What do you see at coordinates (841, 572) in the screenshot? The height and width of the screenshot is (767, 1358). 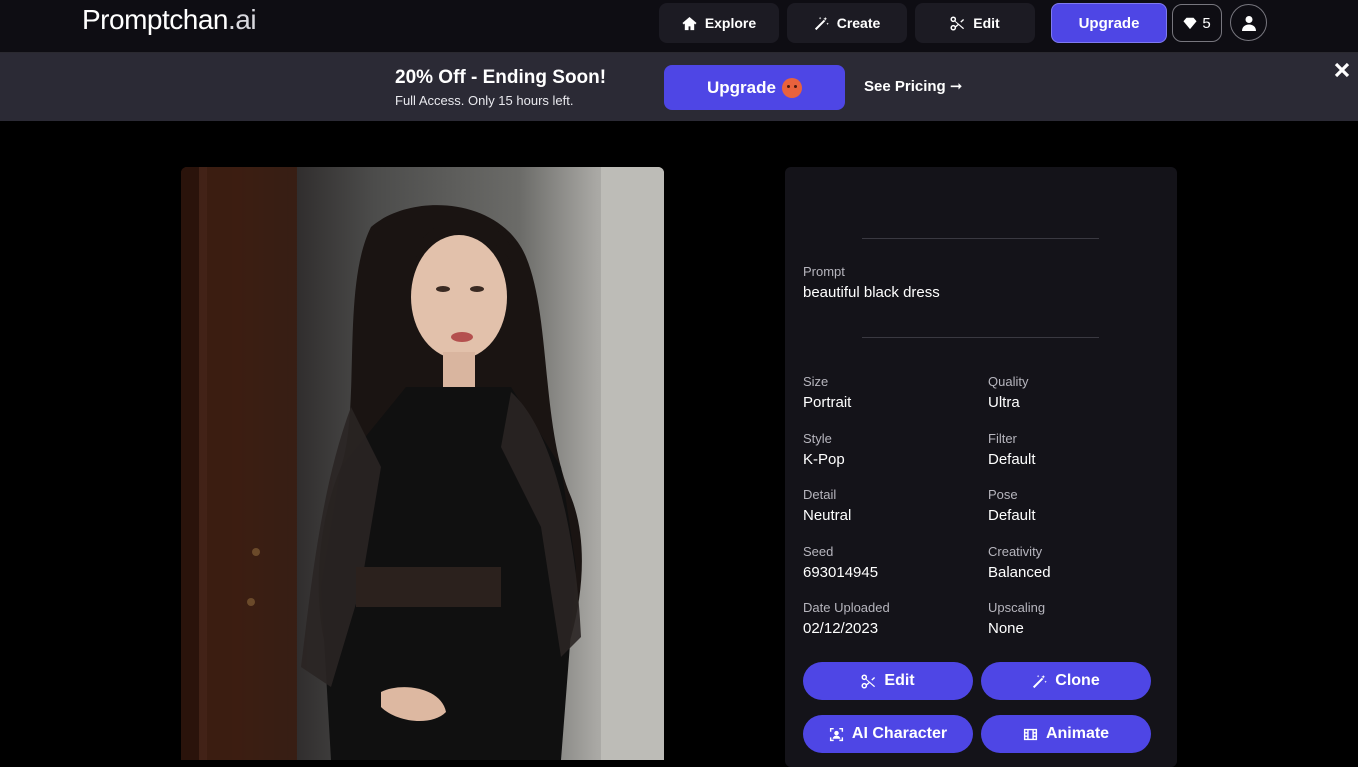 I see `seed-value: 693014945` at bounding box center [841, 572].